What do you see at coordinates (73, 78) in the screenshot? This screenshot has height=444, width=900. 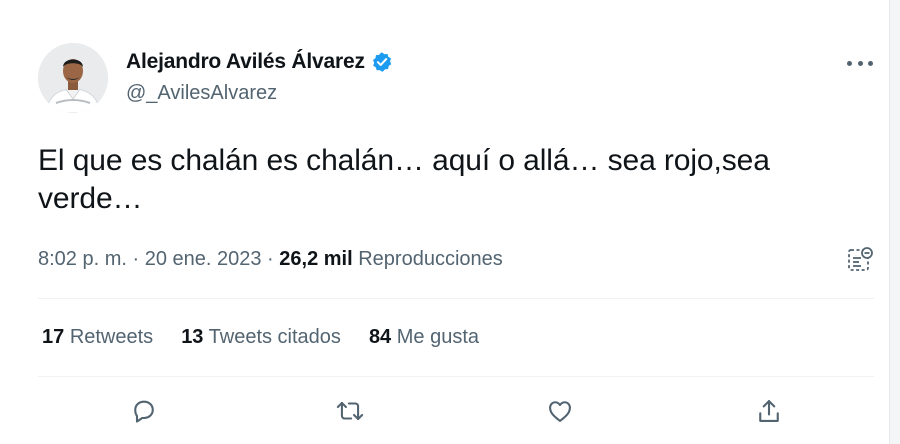 I see `avatar` at bounding box center [73, 78].